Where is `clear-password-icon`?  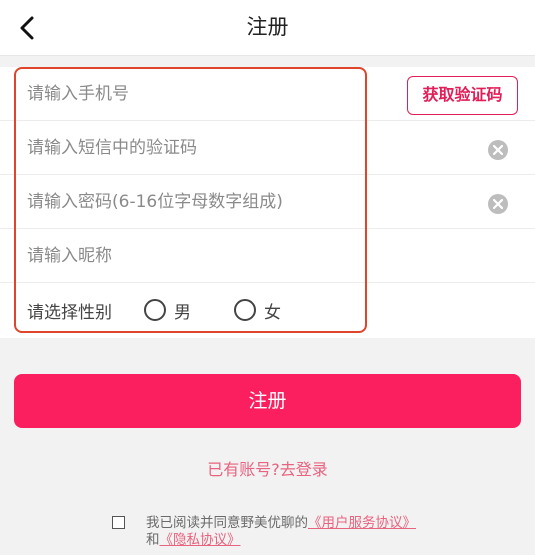 clear-password-icon is located at coordinates (498, 204).